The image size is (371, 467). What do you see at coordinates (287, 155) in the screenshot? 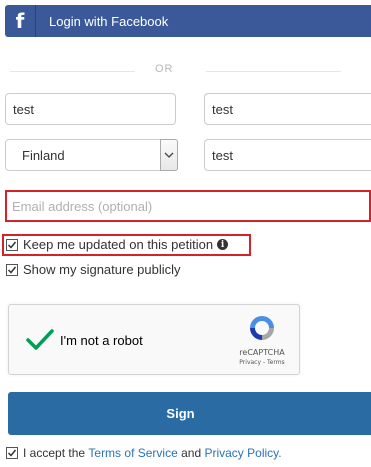
I see `postal-code-field: test` at bounding box center [287, 155].